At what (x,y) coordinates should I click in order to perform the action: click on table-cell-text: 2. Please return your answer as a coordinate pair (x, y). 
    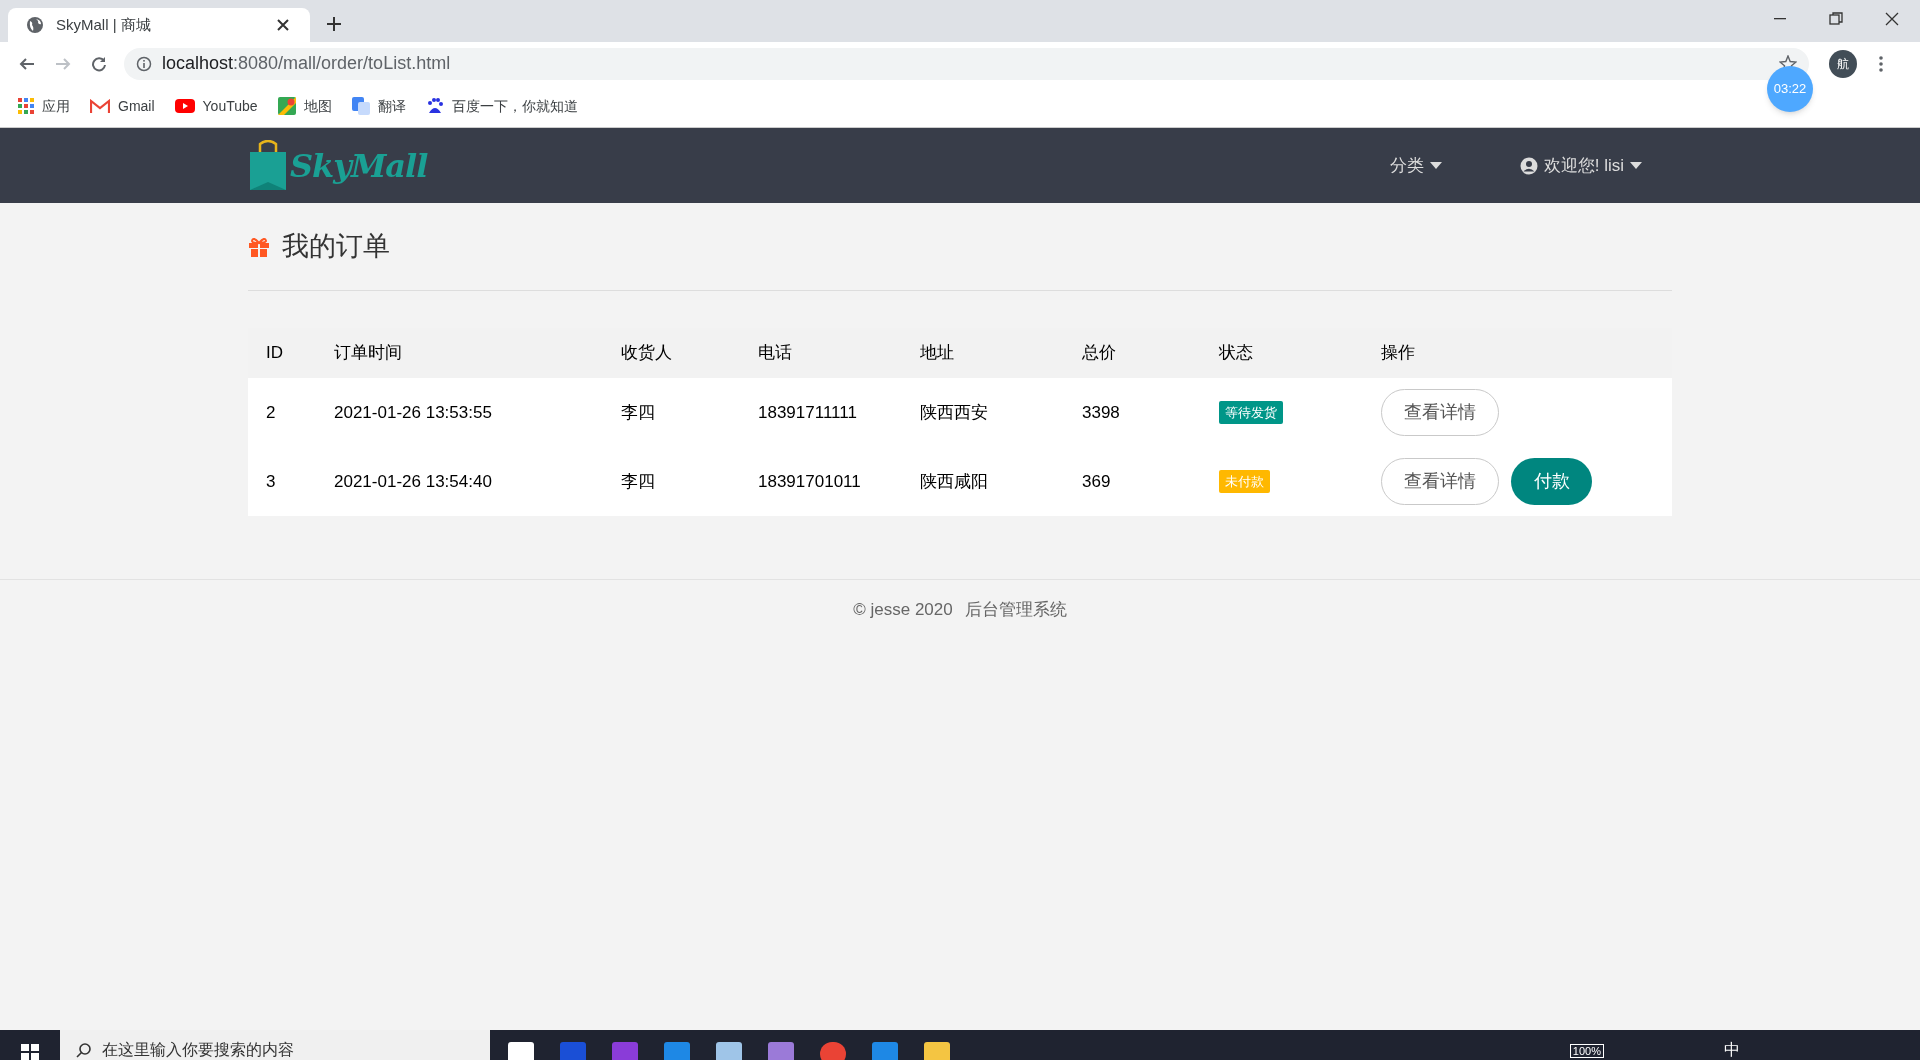
    Looking at the image, I should click on (271, 412).